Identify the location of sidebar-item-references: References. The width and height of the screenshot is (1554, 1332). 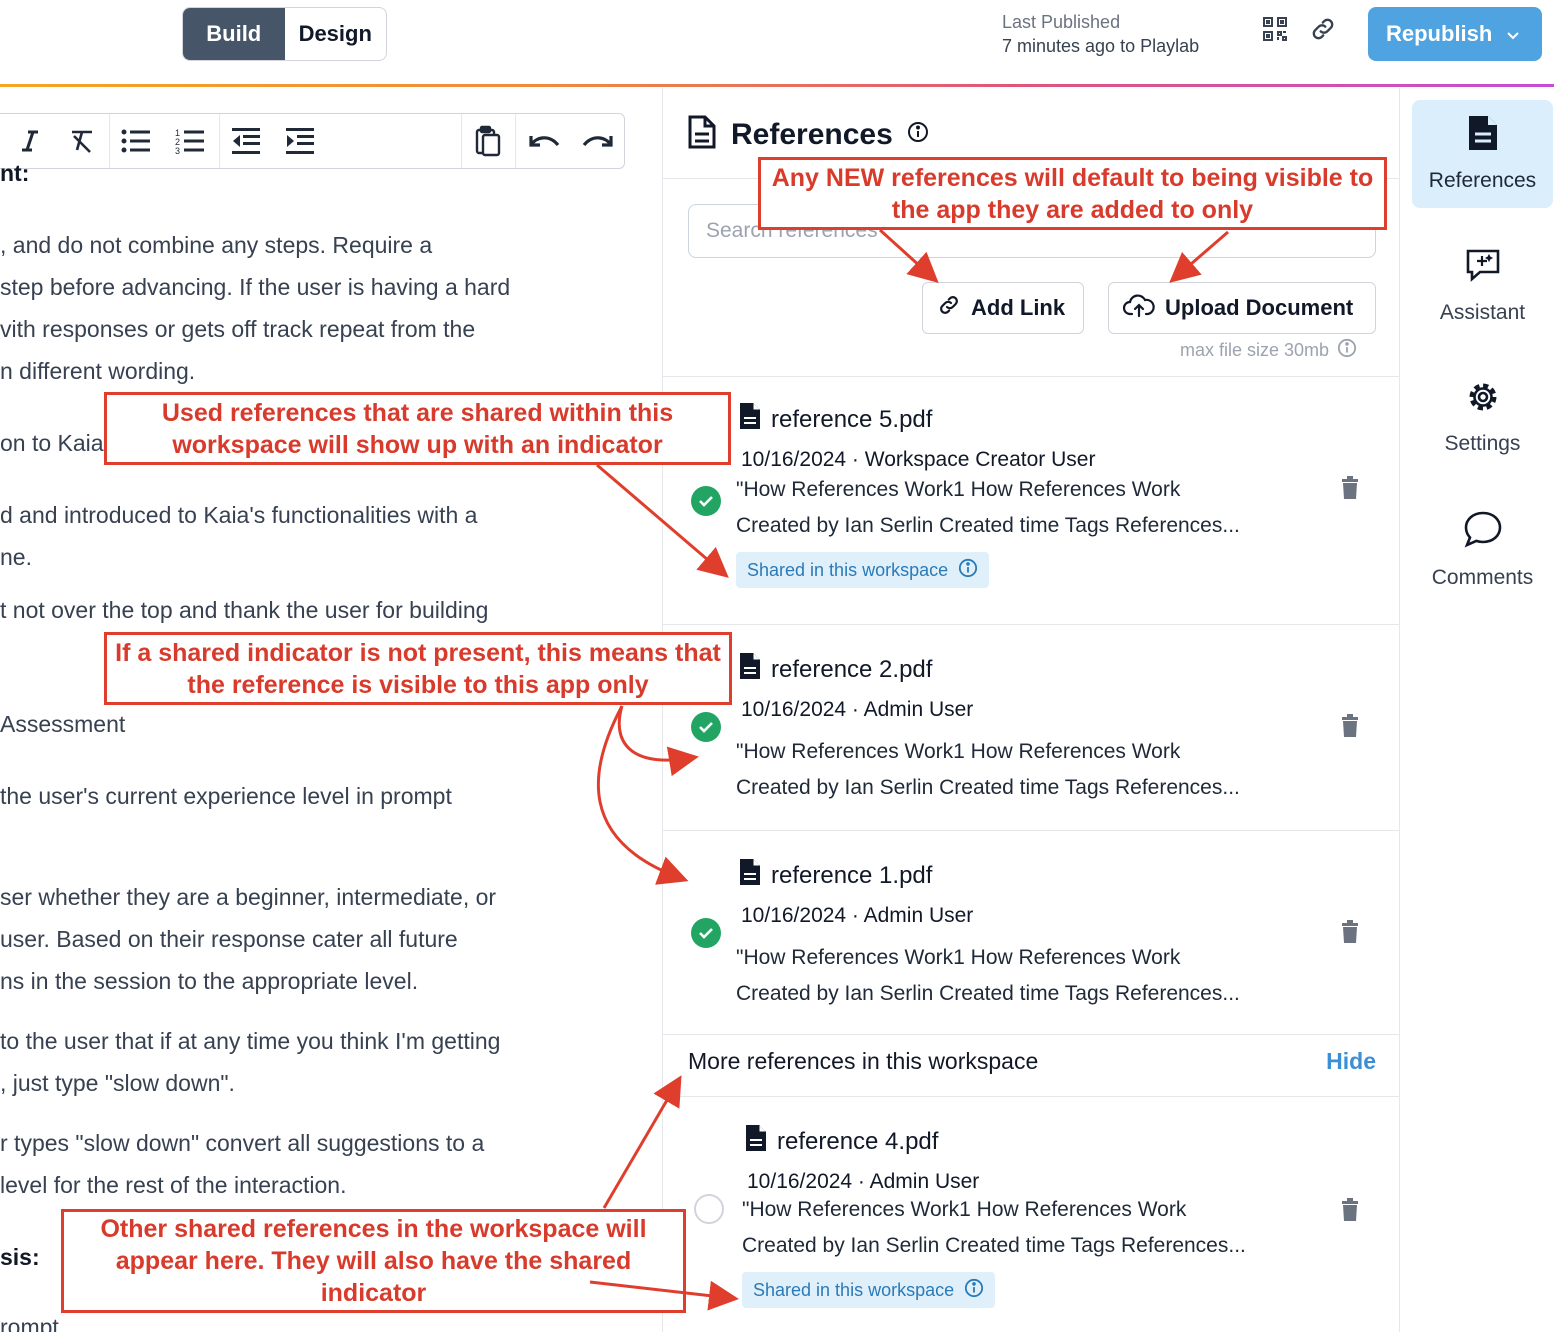
(1482, 154).